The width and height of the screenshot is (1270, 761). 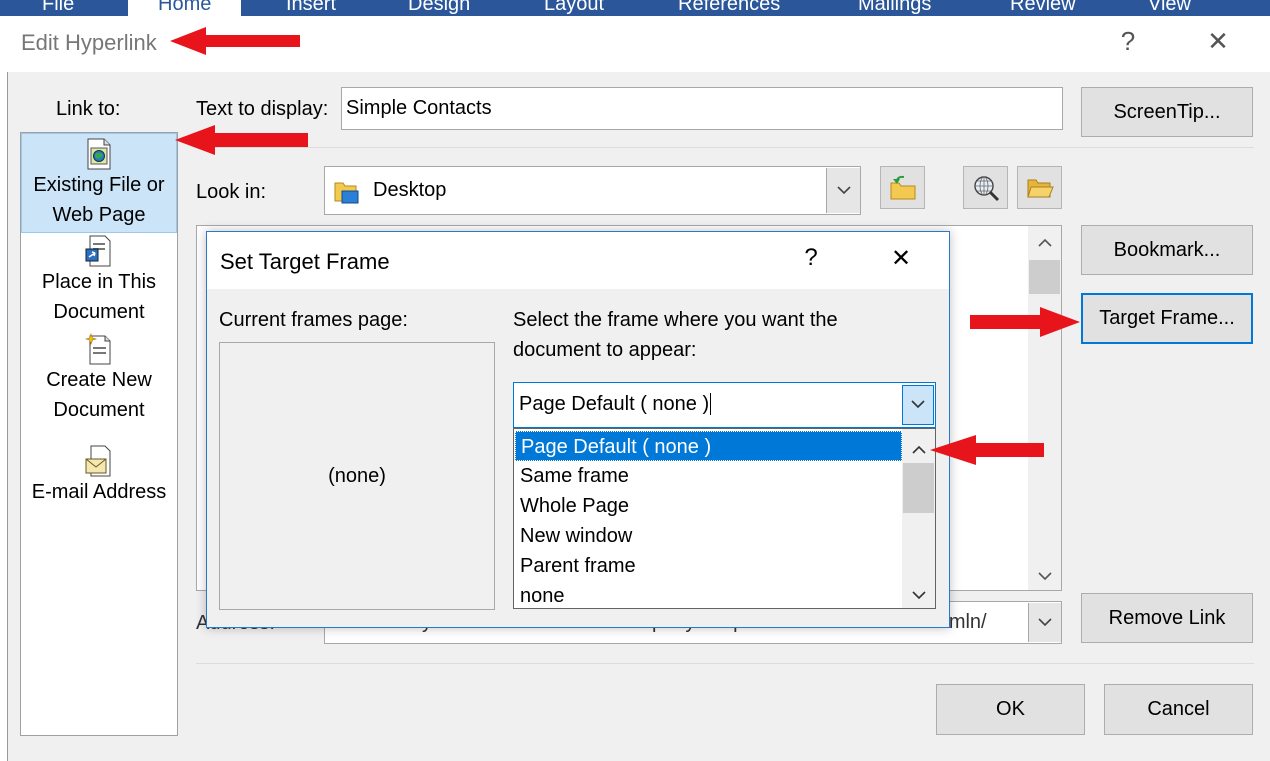 What do you see at coordinates (1218, 41) in the screenshot?
I see `close-button: ✕` at bounding box center [1218, 41].